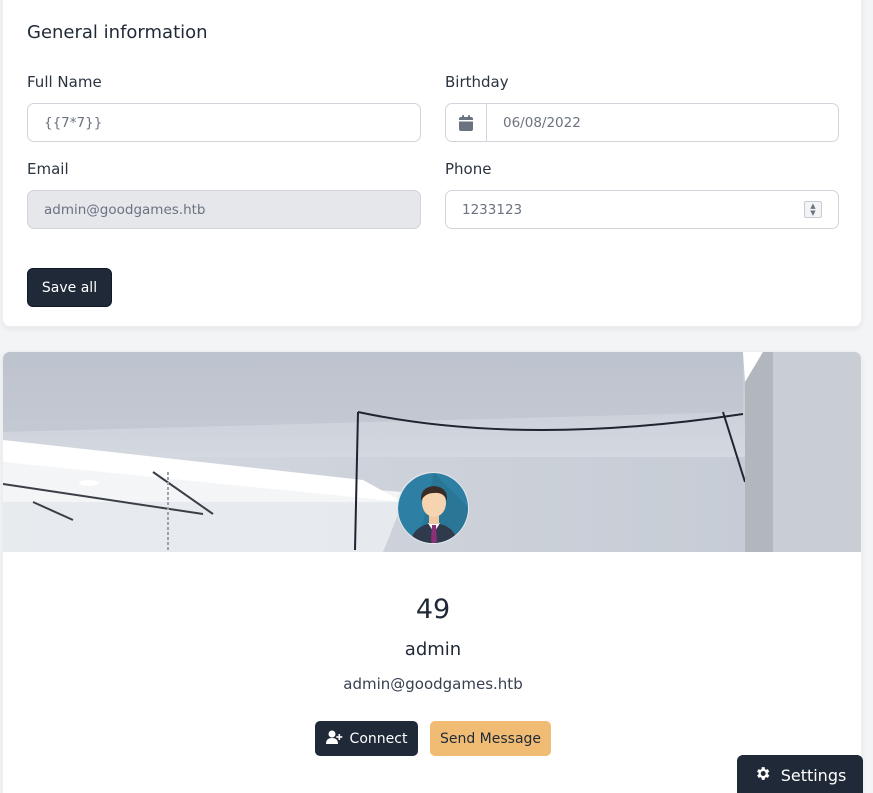 The image size is (873, 793). Describe the element at coordinates (490, 738) in the screenshot. I see `send-message-button: Send Message` at that location.